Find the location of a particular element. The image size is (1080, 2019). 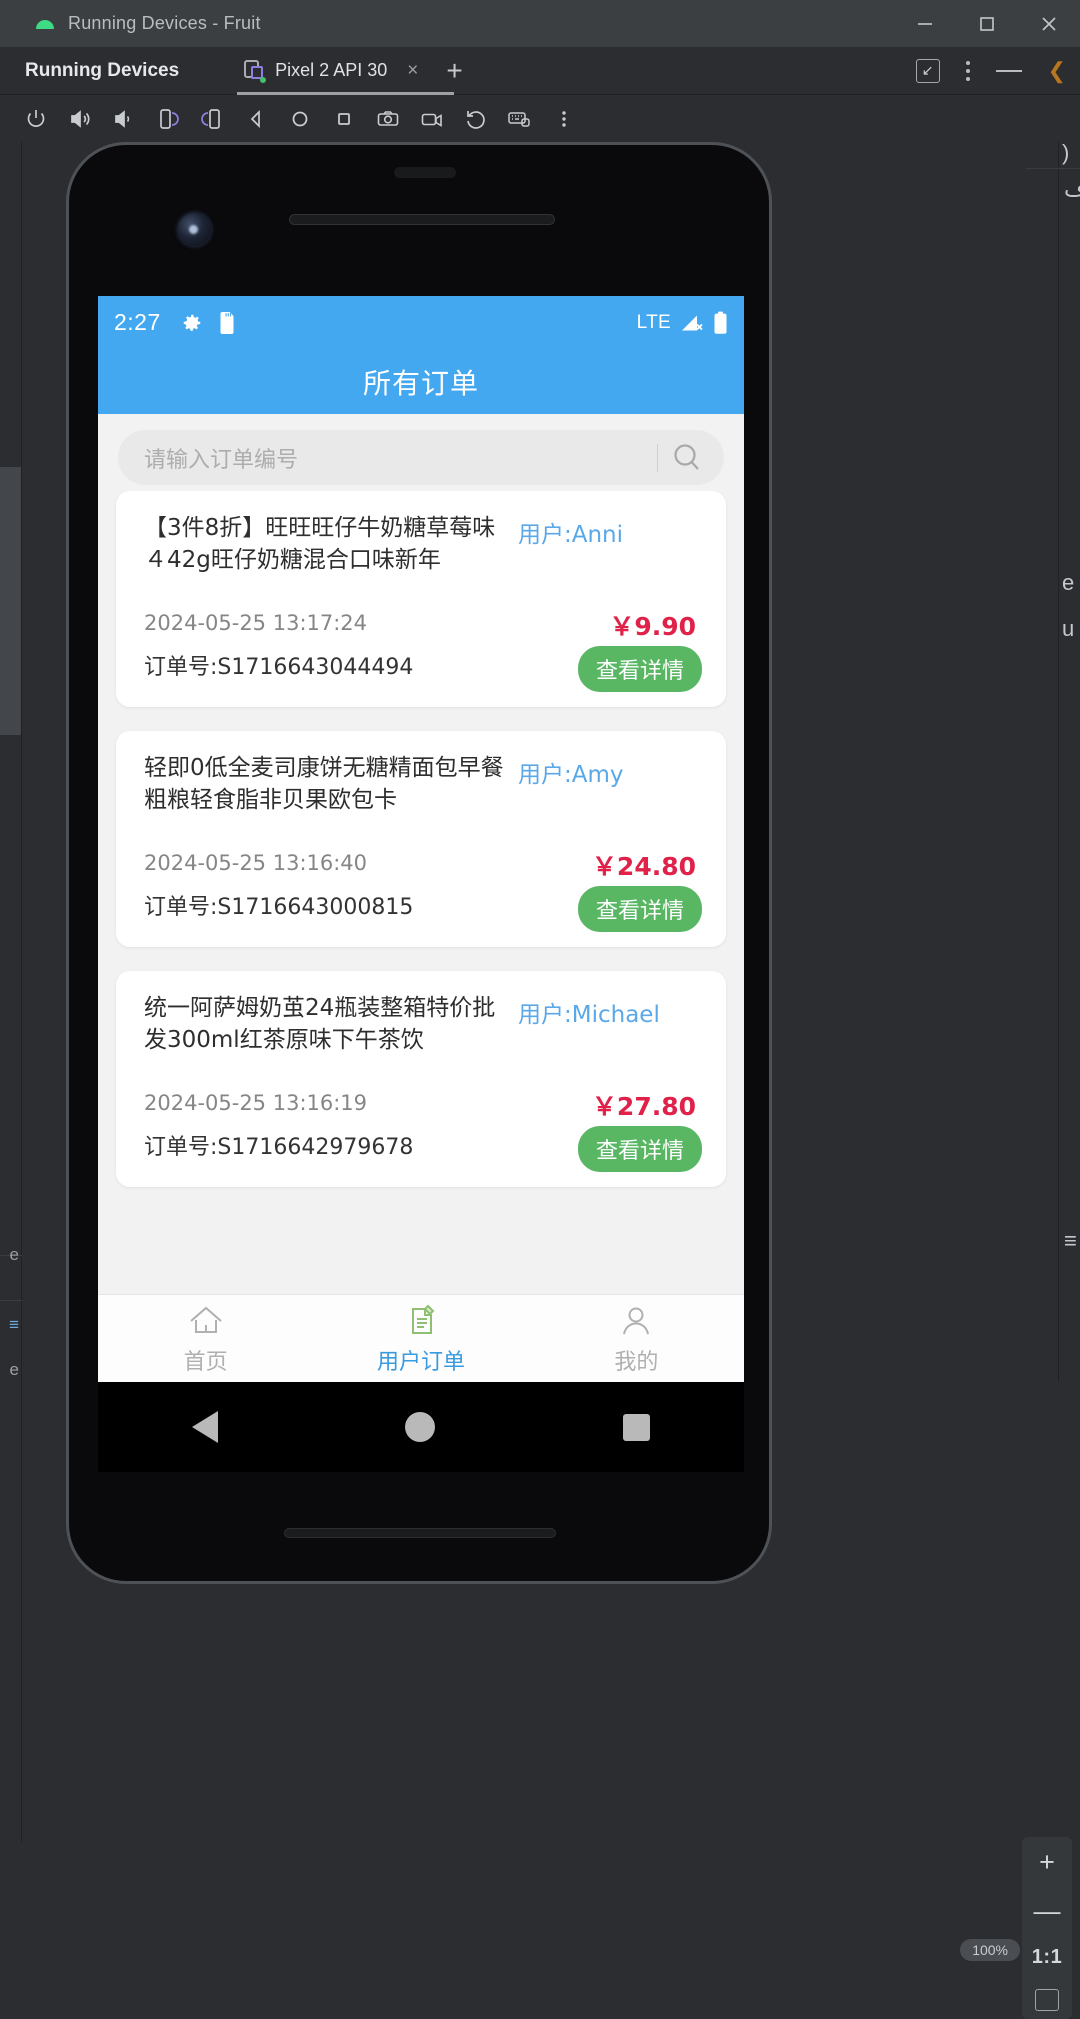

order-price: ￥9.90 is located at coordinates (652, 626).